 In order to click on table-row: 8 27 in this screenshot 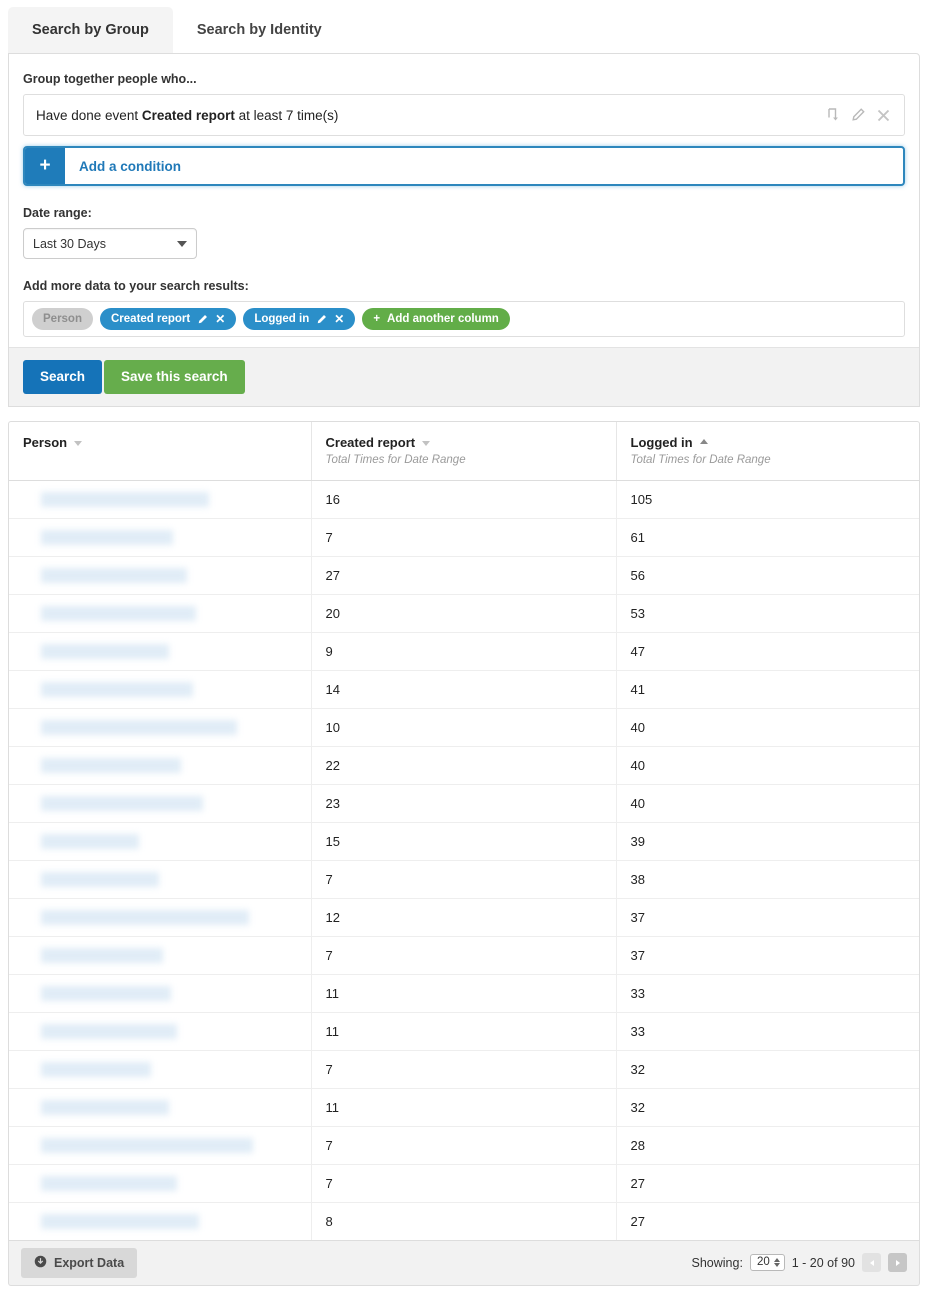, I will do `click(464, 1221)`.